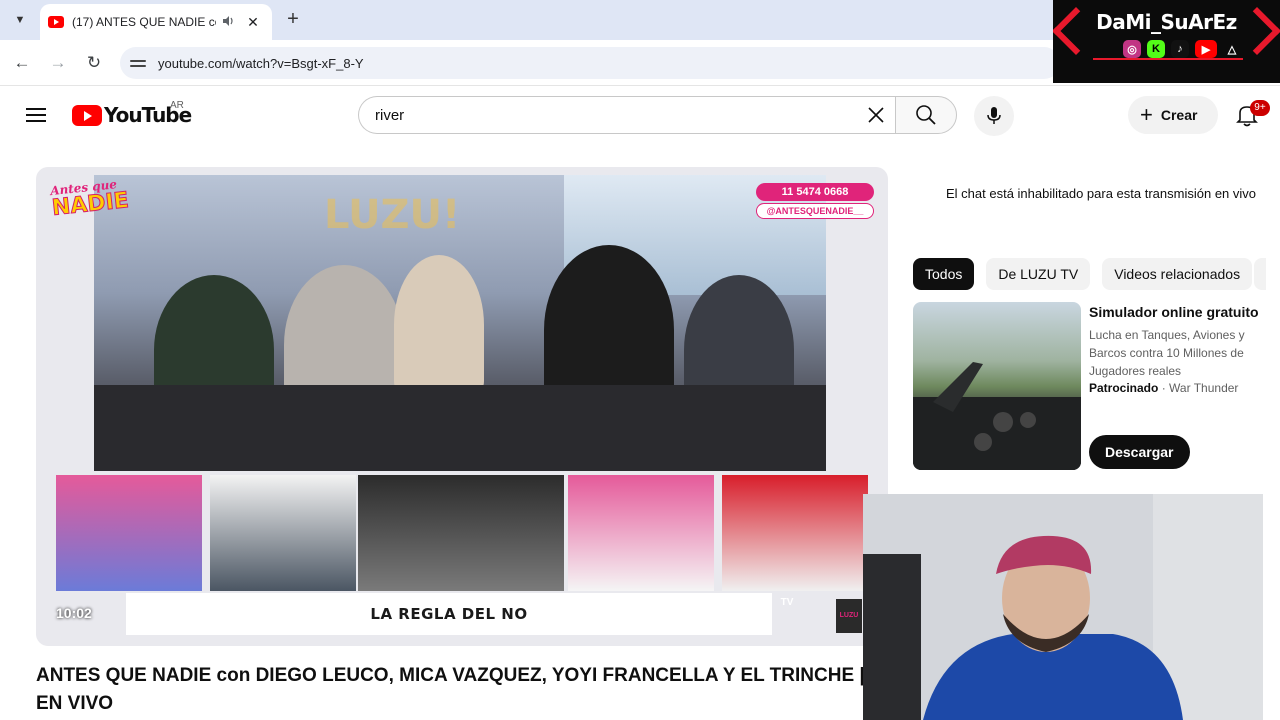  I want to click on tiktok-icon: ♪, so click(1180, 49).